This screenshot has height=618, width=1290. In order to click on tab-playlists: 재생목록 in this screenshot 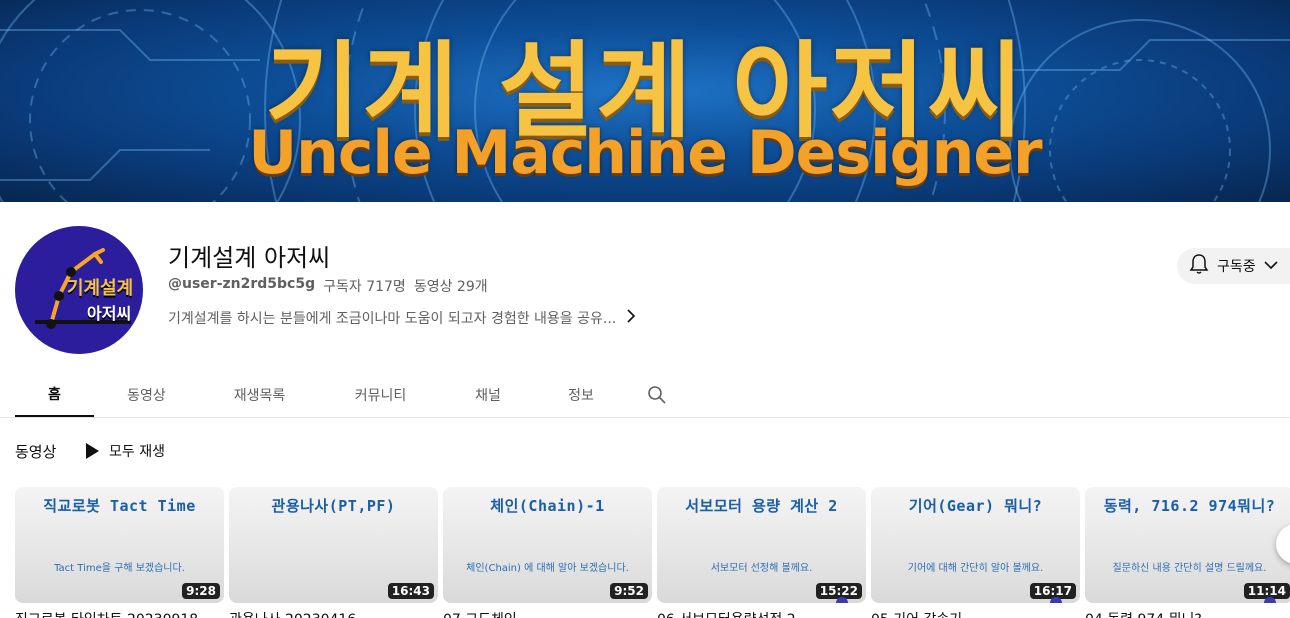, I will do `click(259, 395)`.